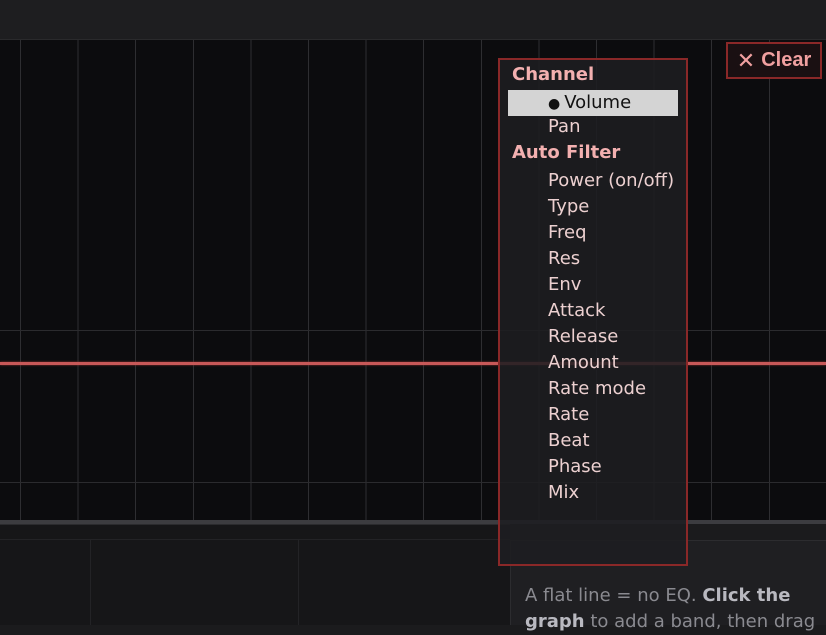  Describe the element at coordinates (255, 574) in the screenshot. I see `lower-panel` at that location.